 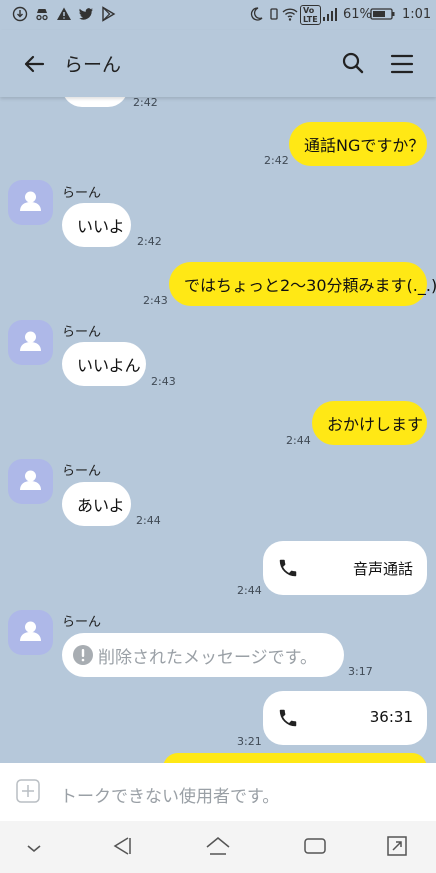 I want to click on menu-icon, so click(x=402, y=64).